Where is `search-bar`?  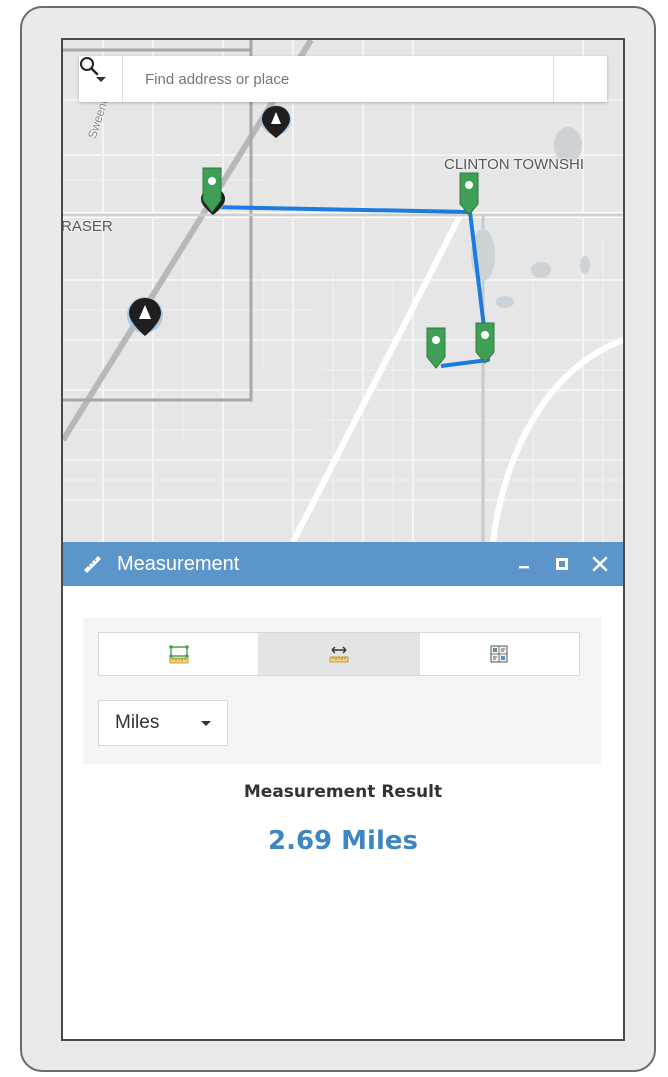
search-bar is located at coordinates (343, 79).